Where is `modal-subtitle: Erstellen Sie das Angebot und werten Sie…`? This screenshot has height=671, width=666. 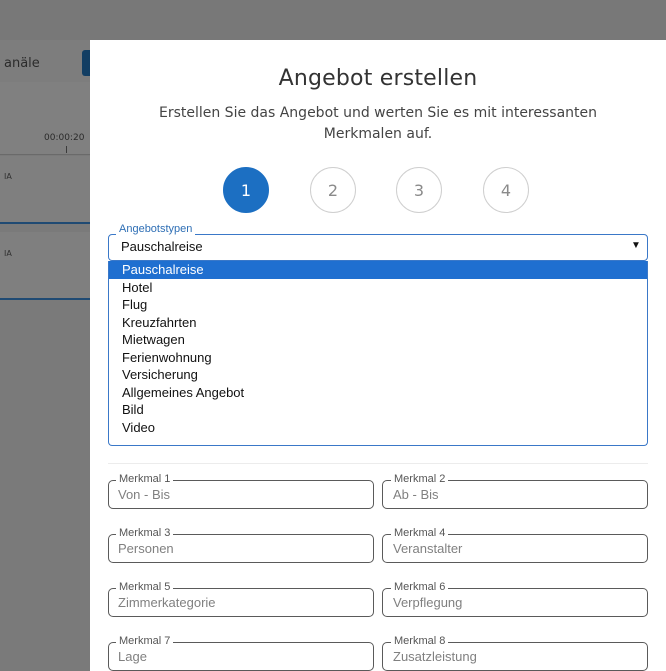
modal-subtitle: Erstellen Sie das Angebot und werten Sie… is located at coordinates (378, 123).